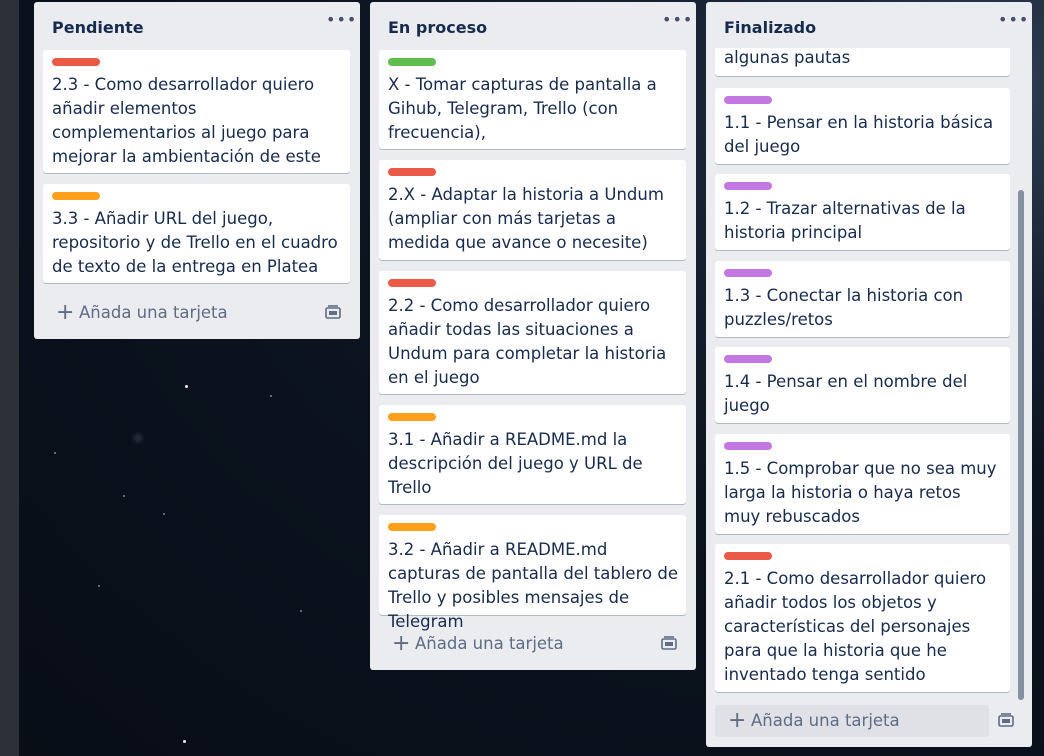 This screenshot has height=756, width=1044. What do you see at coordinates (787, 57) in the screenshot?
I see `card-title: algunas pautas` at bounding box center [787, 57].